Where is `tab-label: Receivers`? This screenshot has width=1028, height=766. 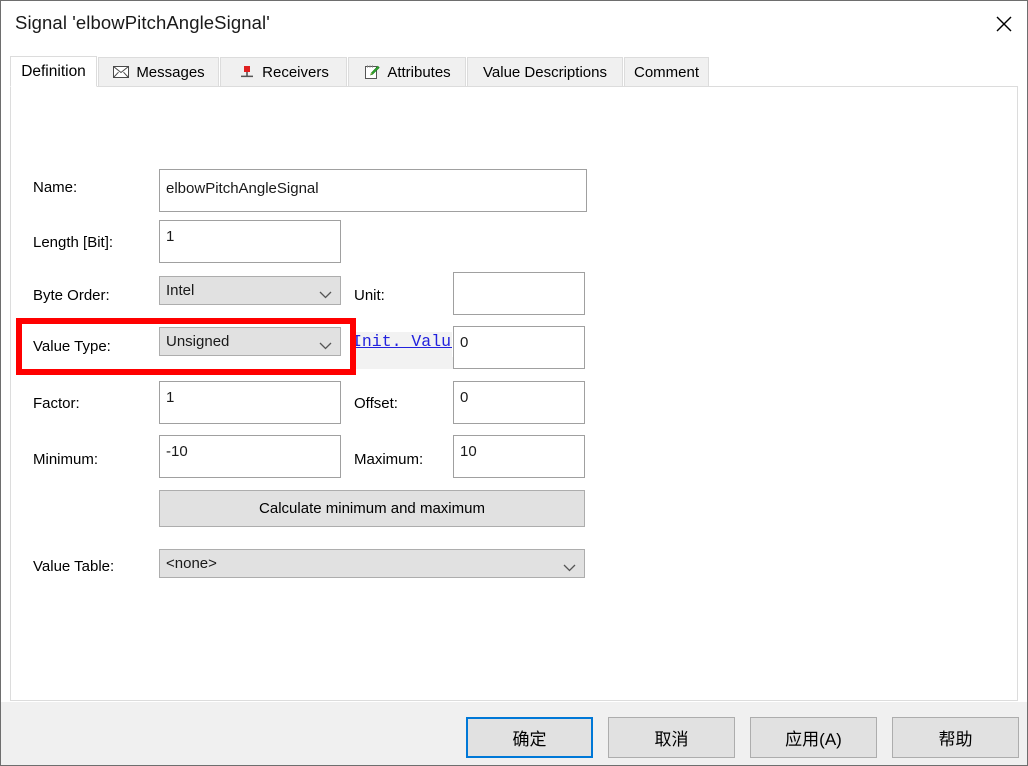
tab-label: Receivers is located at coordinates (295, 72).